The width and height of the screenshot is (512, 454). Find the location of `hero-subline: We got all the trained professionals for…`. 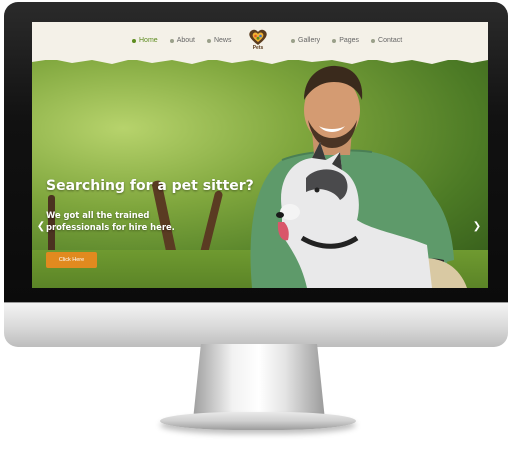

hero-subline: We got all the trained professionals for… is located at coordinates (110, 221).